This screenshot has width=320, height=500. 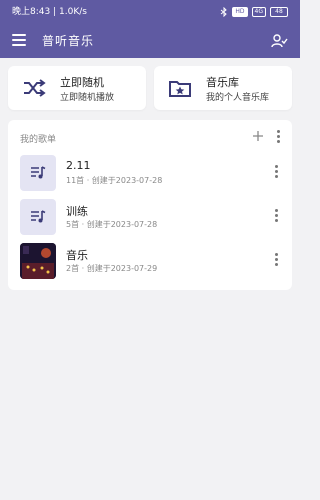 What do you see at coordinates (35, 88) in the screenshot?
I see `shuffle-icon` at bounding box center [35, 88].